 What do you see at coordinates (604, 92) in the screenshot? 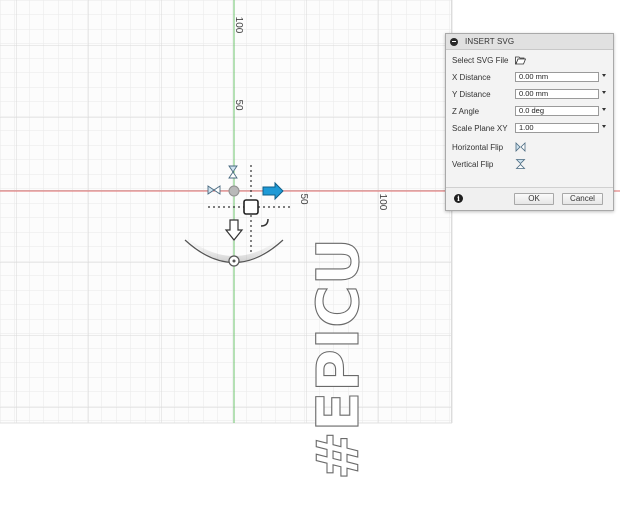
I see `y-distance-dropdown-icon` at bounding box center [604, 92].